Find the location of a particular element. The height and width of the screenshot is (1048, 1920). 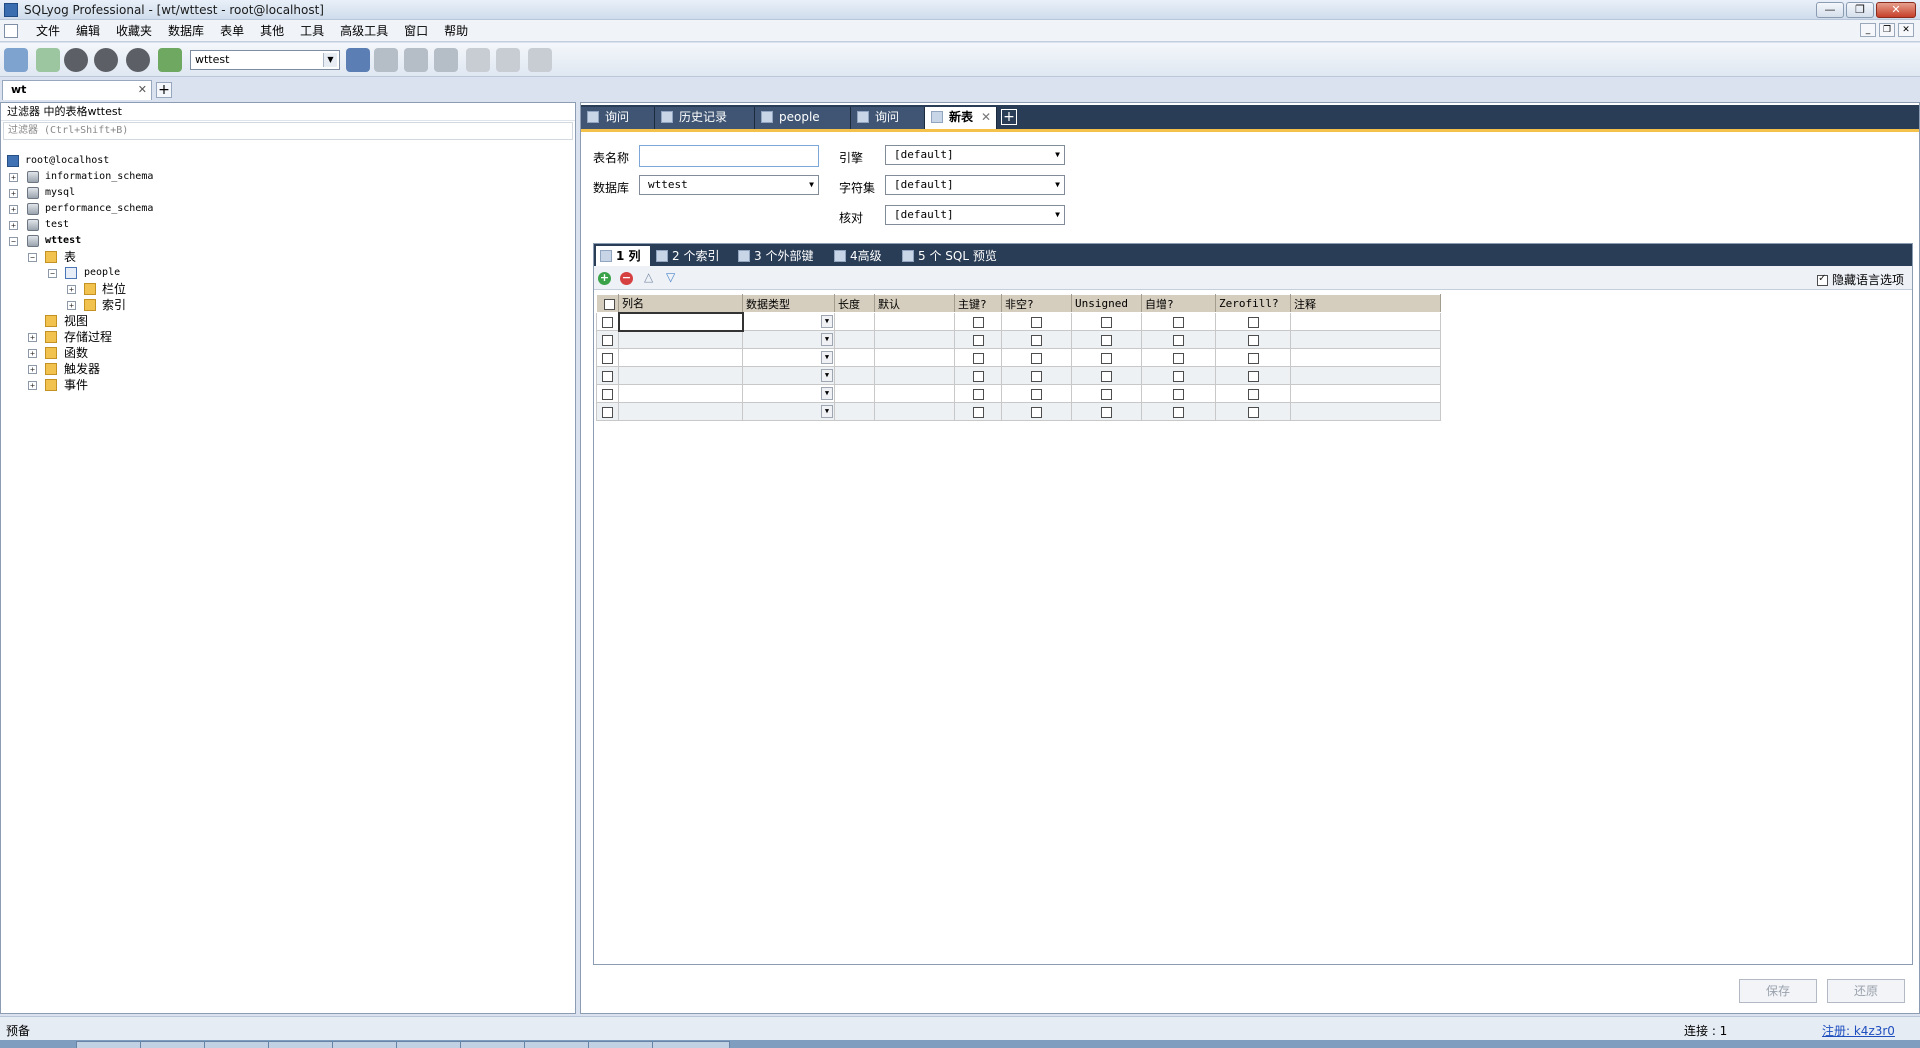

taskbar-button is located at coordinates (691, 1044).